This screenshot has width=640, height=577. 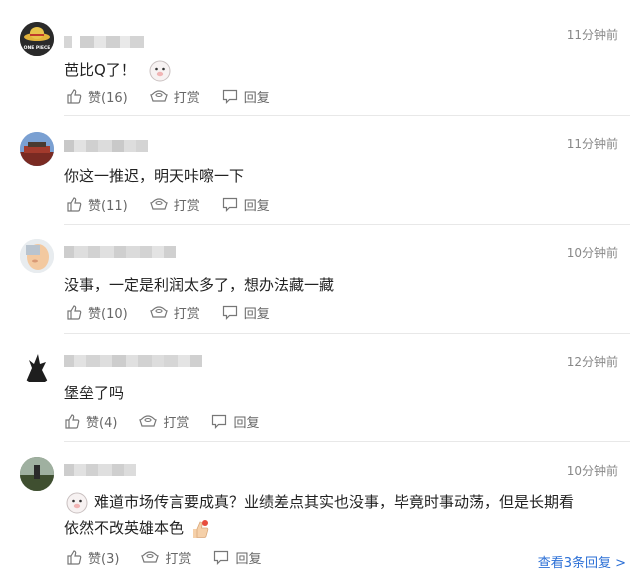 What do you see at coordinates (37, 48) in the screenshot?
I see `avatar-logo-text: ONE PIECE` at bounding box center [37, 48].